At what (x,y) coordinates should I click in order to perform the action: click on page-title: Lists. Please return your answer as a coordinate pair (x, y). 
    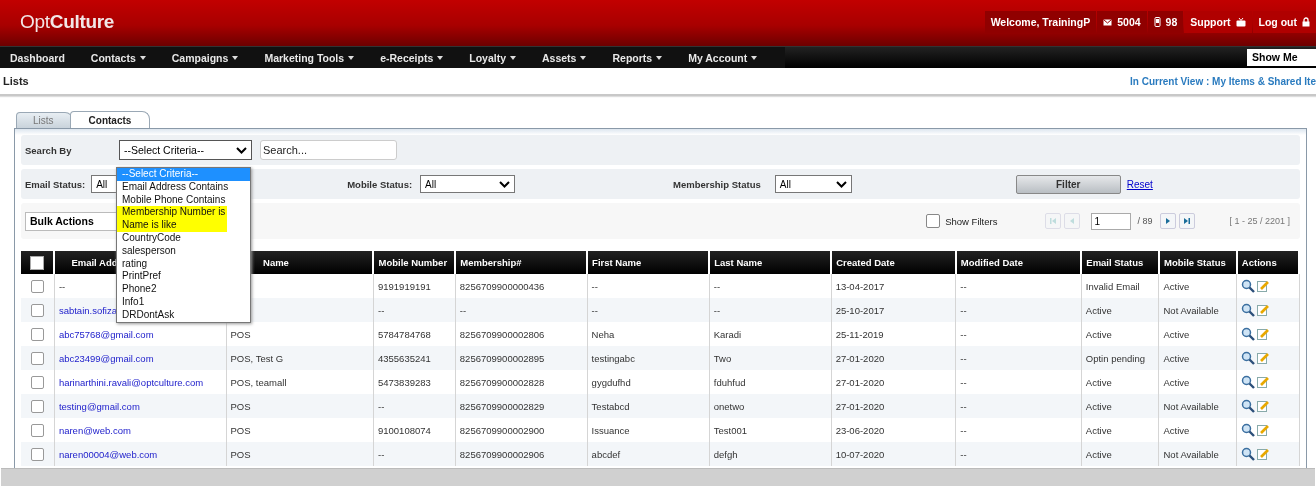
    Looking at the image, I should click on (15, 81).